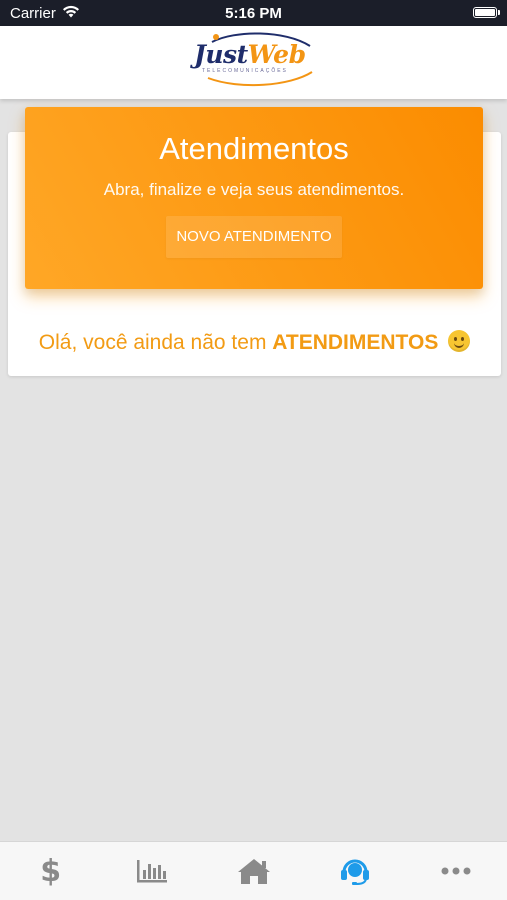  I want to click on tab-home, so click(253, 871).